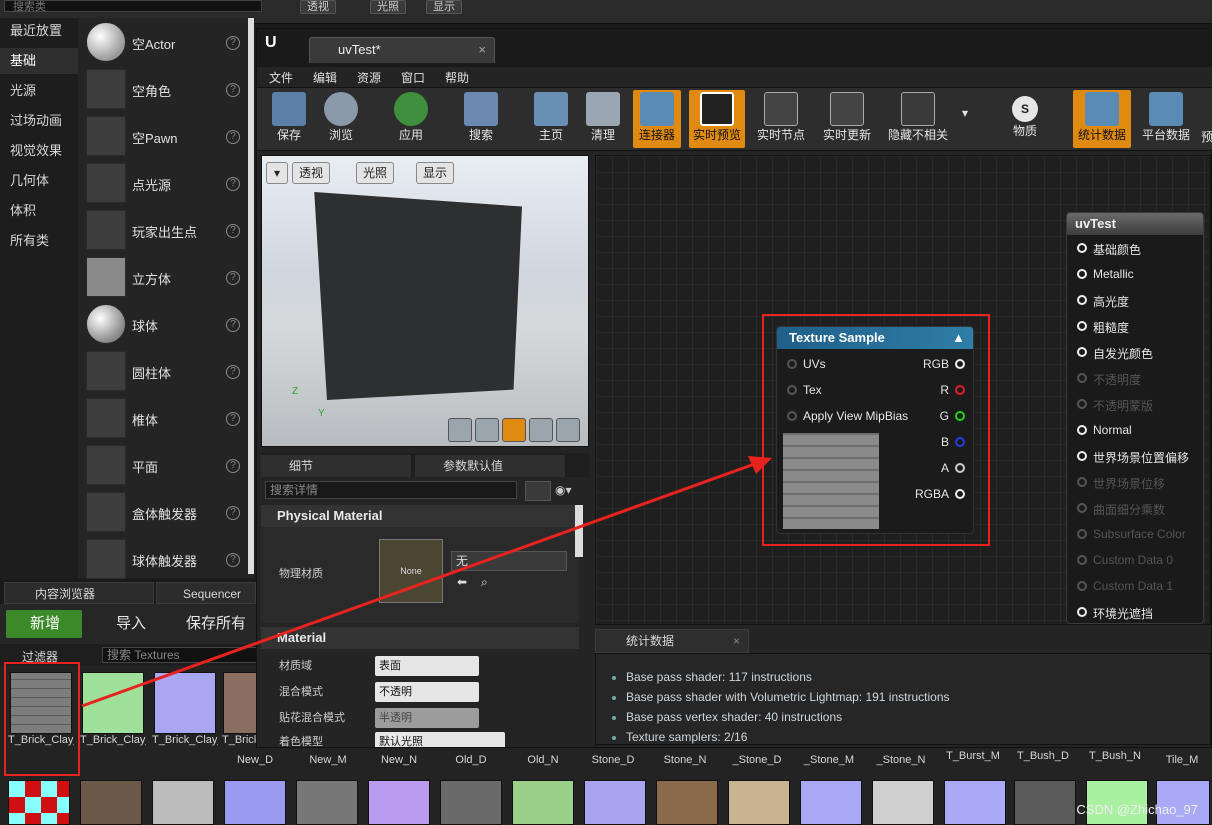 The width and height of the screenshot is (1212, 825). Describe the element at coordinates (1137, 809) in the screenshot. I see `watermark: CSDN @Zhichao_97` at that location.